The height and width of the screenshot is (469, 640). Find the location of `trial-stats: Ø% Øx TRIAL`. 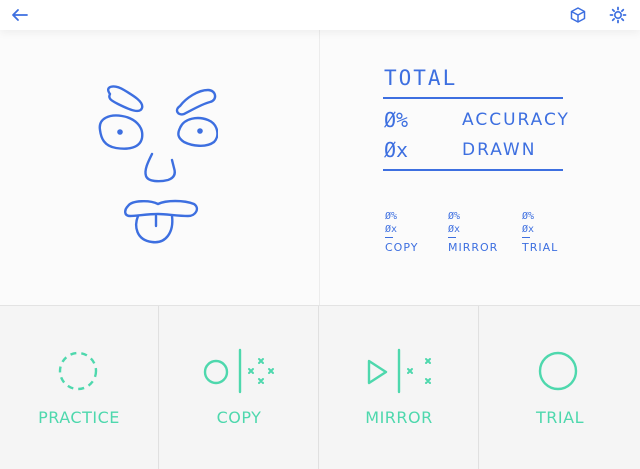

trial-stats: Ø% Øx TRIAL is located at coordinates (552, 232).